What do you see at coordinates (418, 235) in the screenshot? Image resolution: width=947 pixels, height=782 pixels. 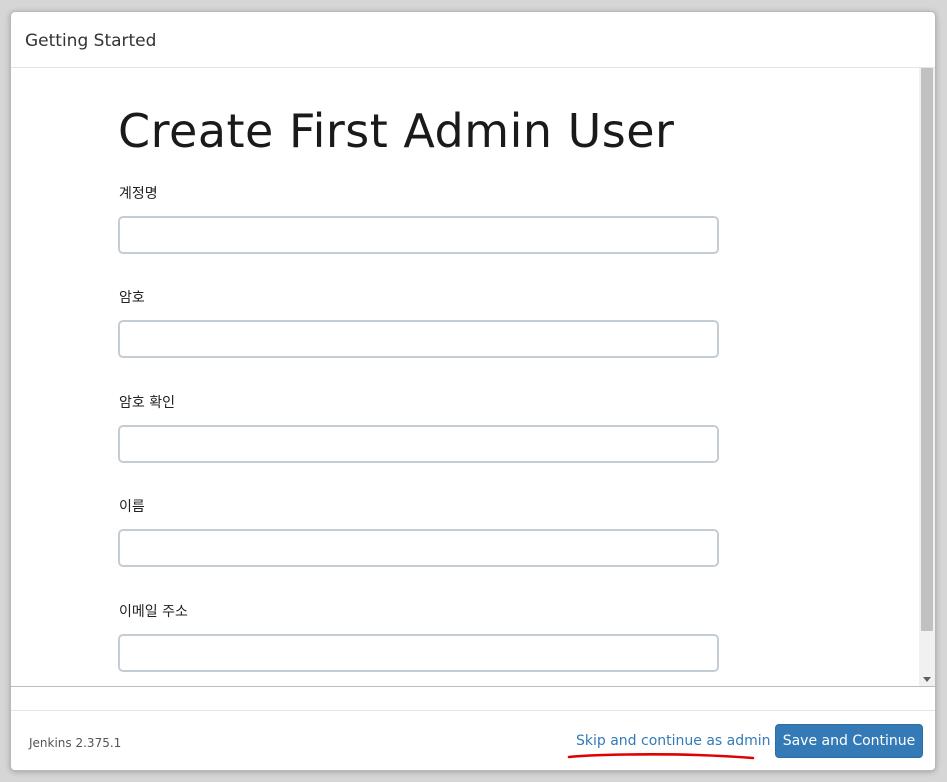 I see `username-input` at bounding box center [418, 235].